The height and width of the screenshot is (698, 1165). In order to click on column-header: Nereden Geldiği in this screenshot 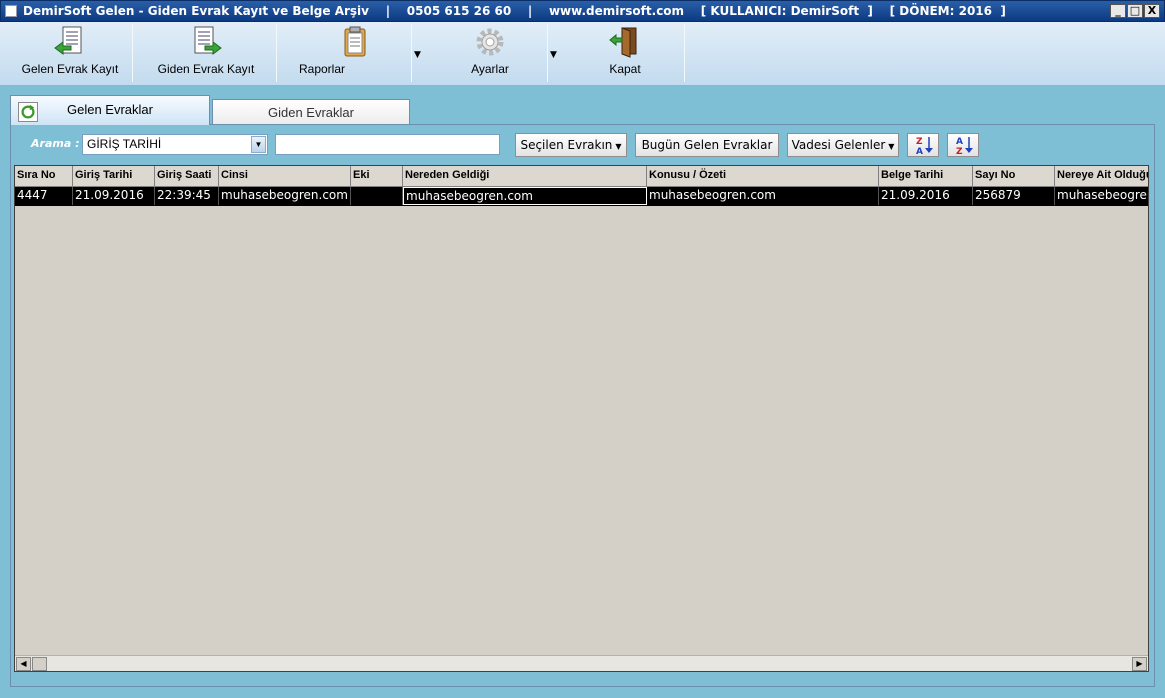, I will do `click(525, 176)`.